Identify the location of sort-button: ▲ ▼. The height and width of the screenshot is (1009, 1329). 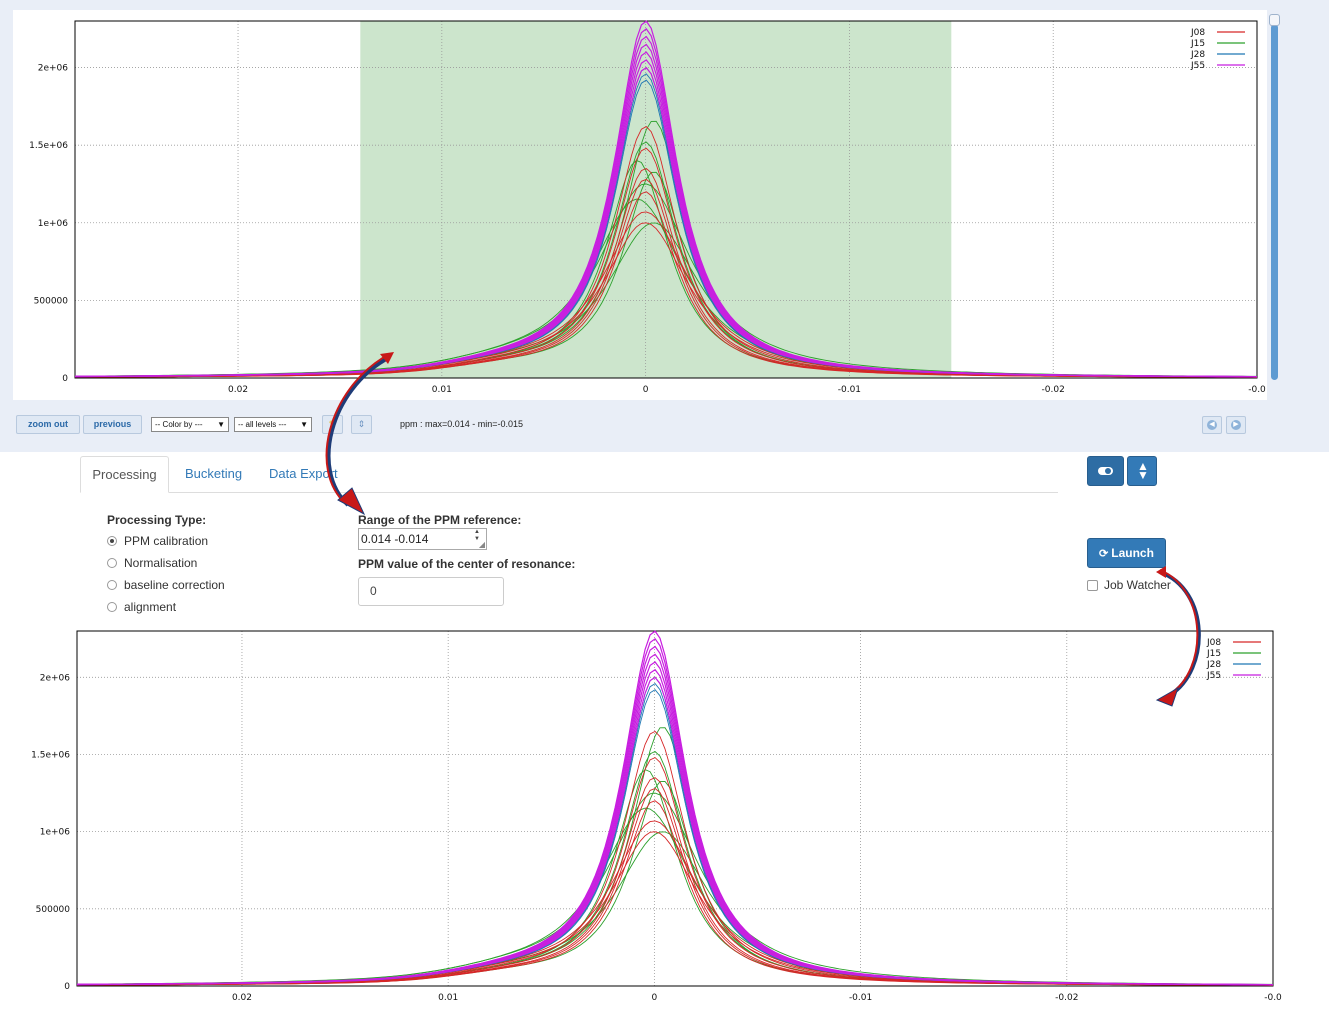
(1142, 471).